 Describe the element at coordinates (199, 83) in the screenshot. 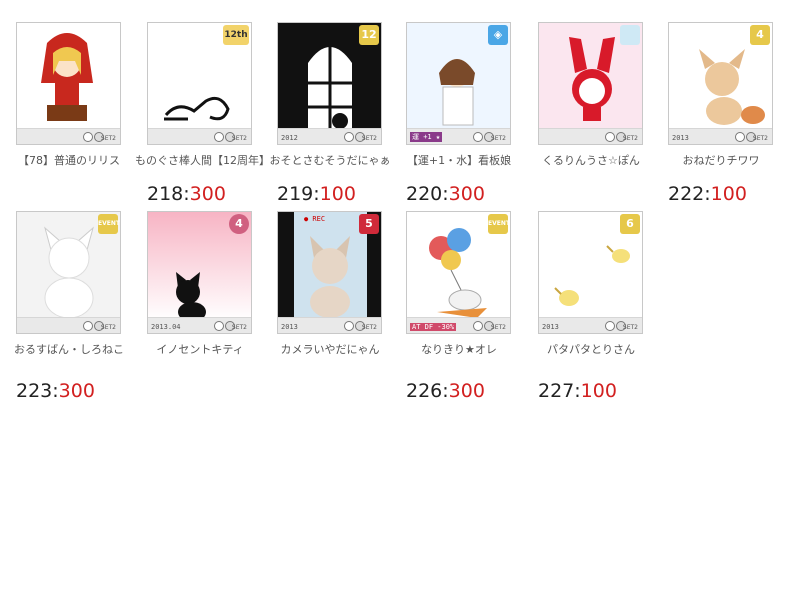

I see `item-thumbnail: 12th SET2` at that location.